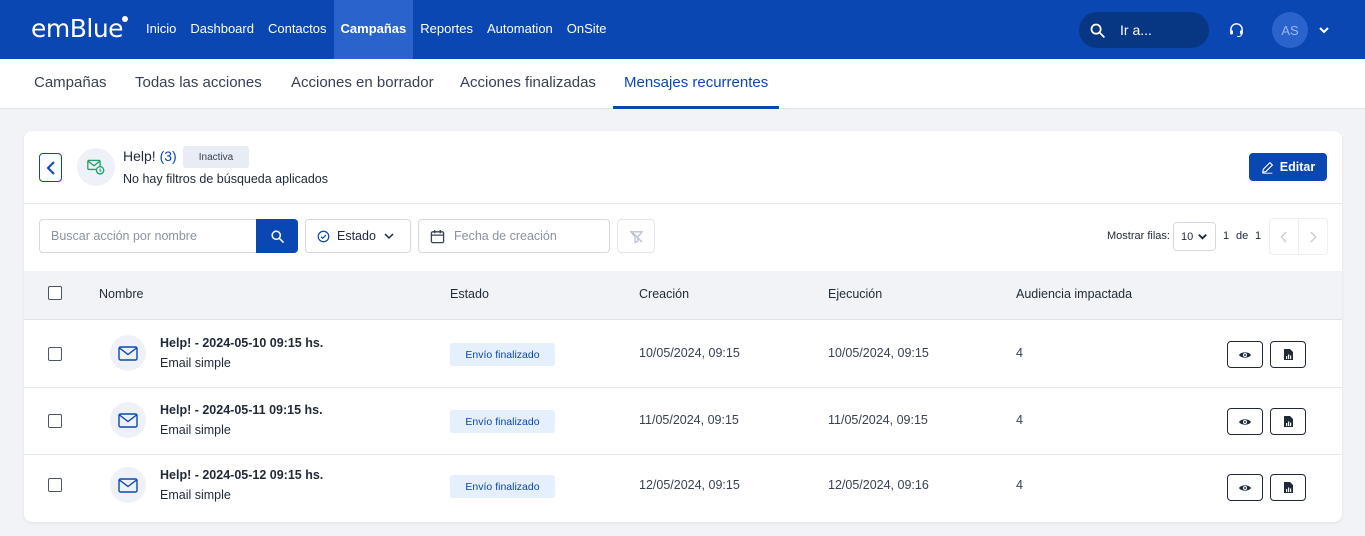  I want to click on page-of-label: de, so click(1242, 236).